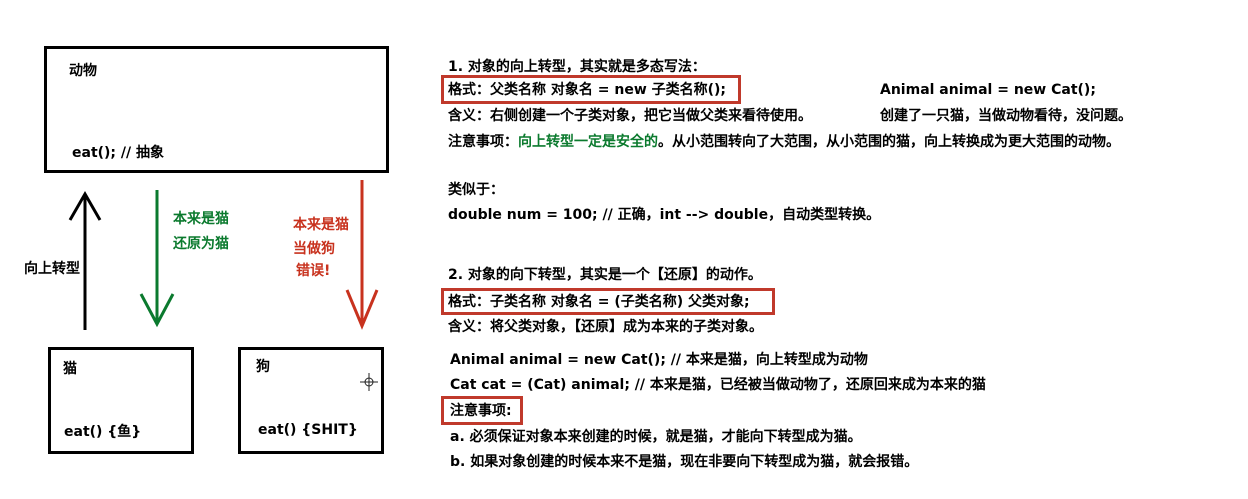 The image size is (1248, 499). I want to click on s1-caution-highlight: 向上转型一定是安全的, so click(588, 142).